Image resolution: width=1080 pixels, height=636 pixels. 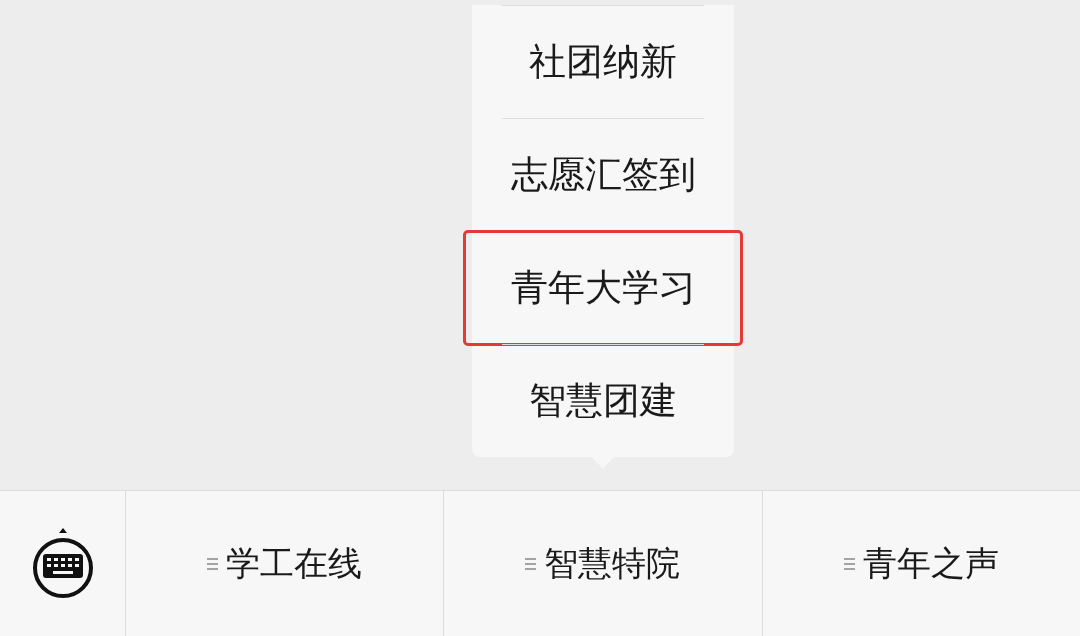 I want to click on menu-item: 社团纳新, so click(x=603, y=62).